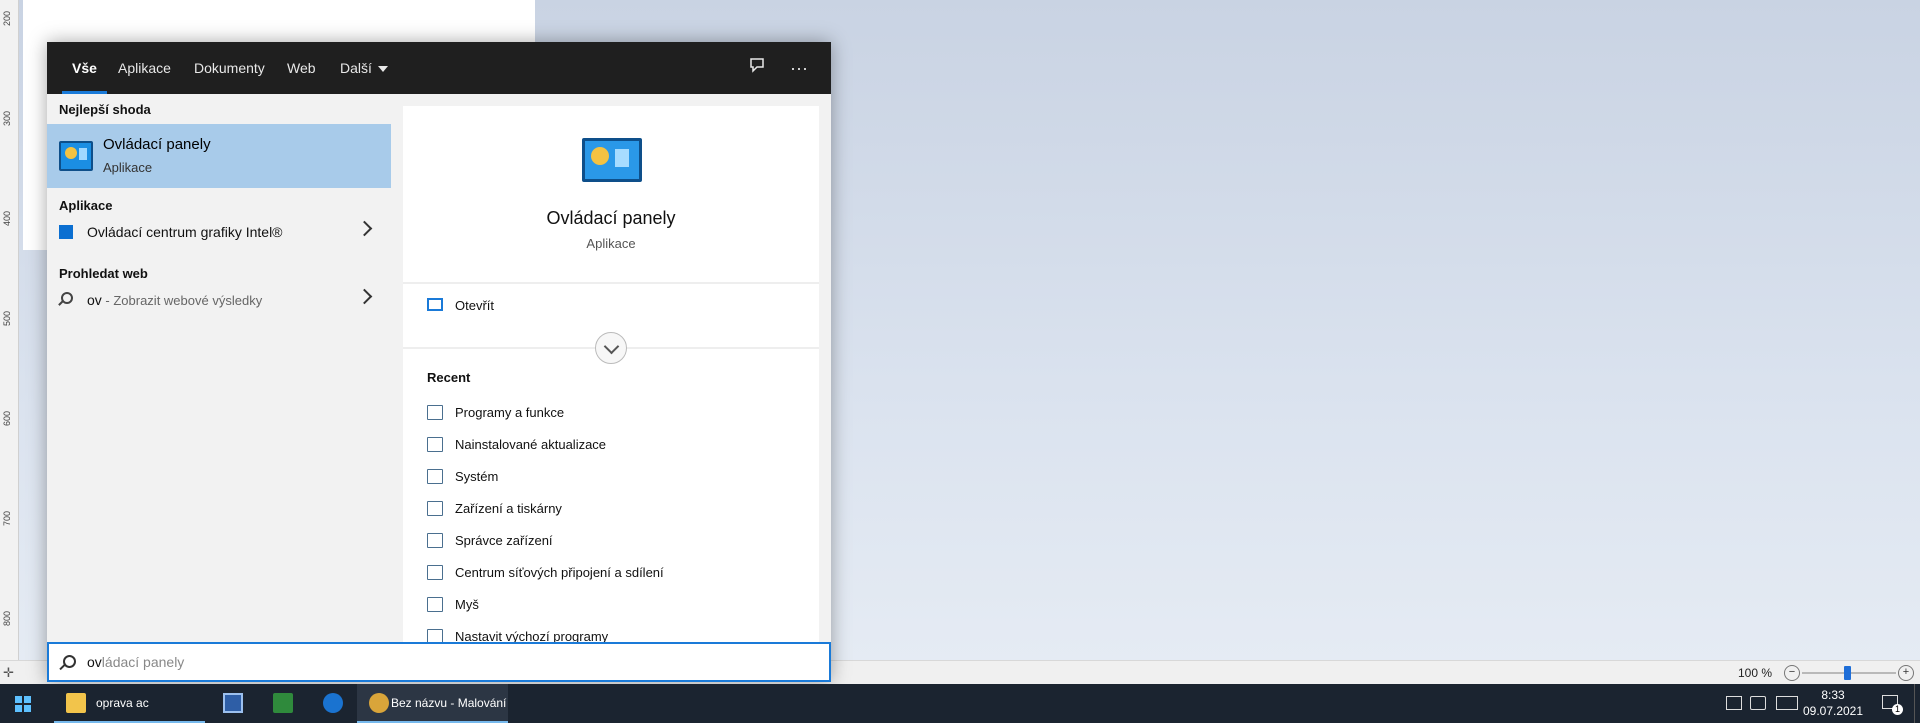 The image size is (1920, 723). What do you see at coordinates (128, 167) in the screenshot?
I see `best-match-subtitle: Aplikace` at bounding box center [128, 167].